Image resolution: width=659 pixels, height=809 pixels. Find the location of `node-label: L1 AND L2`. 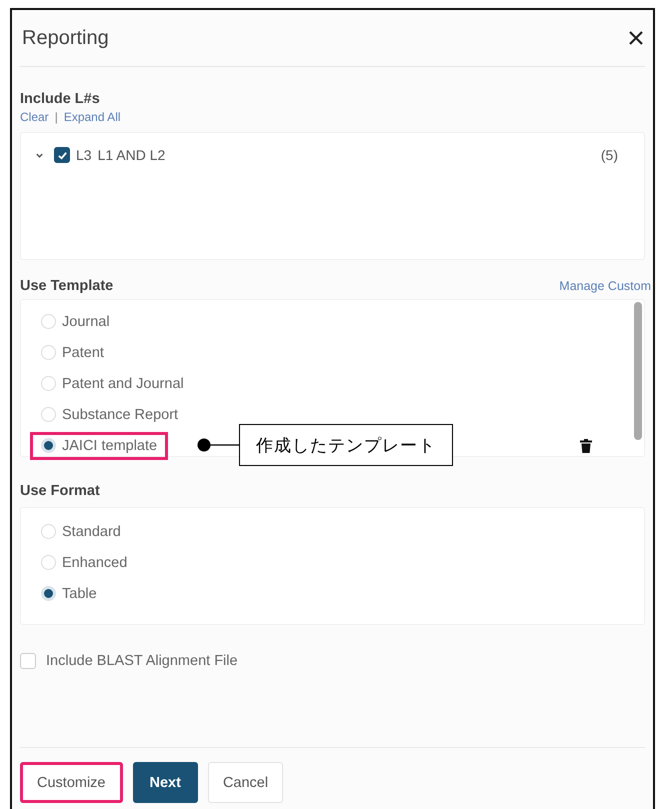

node-label: L1 AND L2 is located at coordinates (132, 155).